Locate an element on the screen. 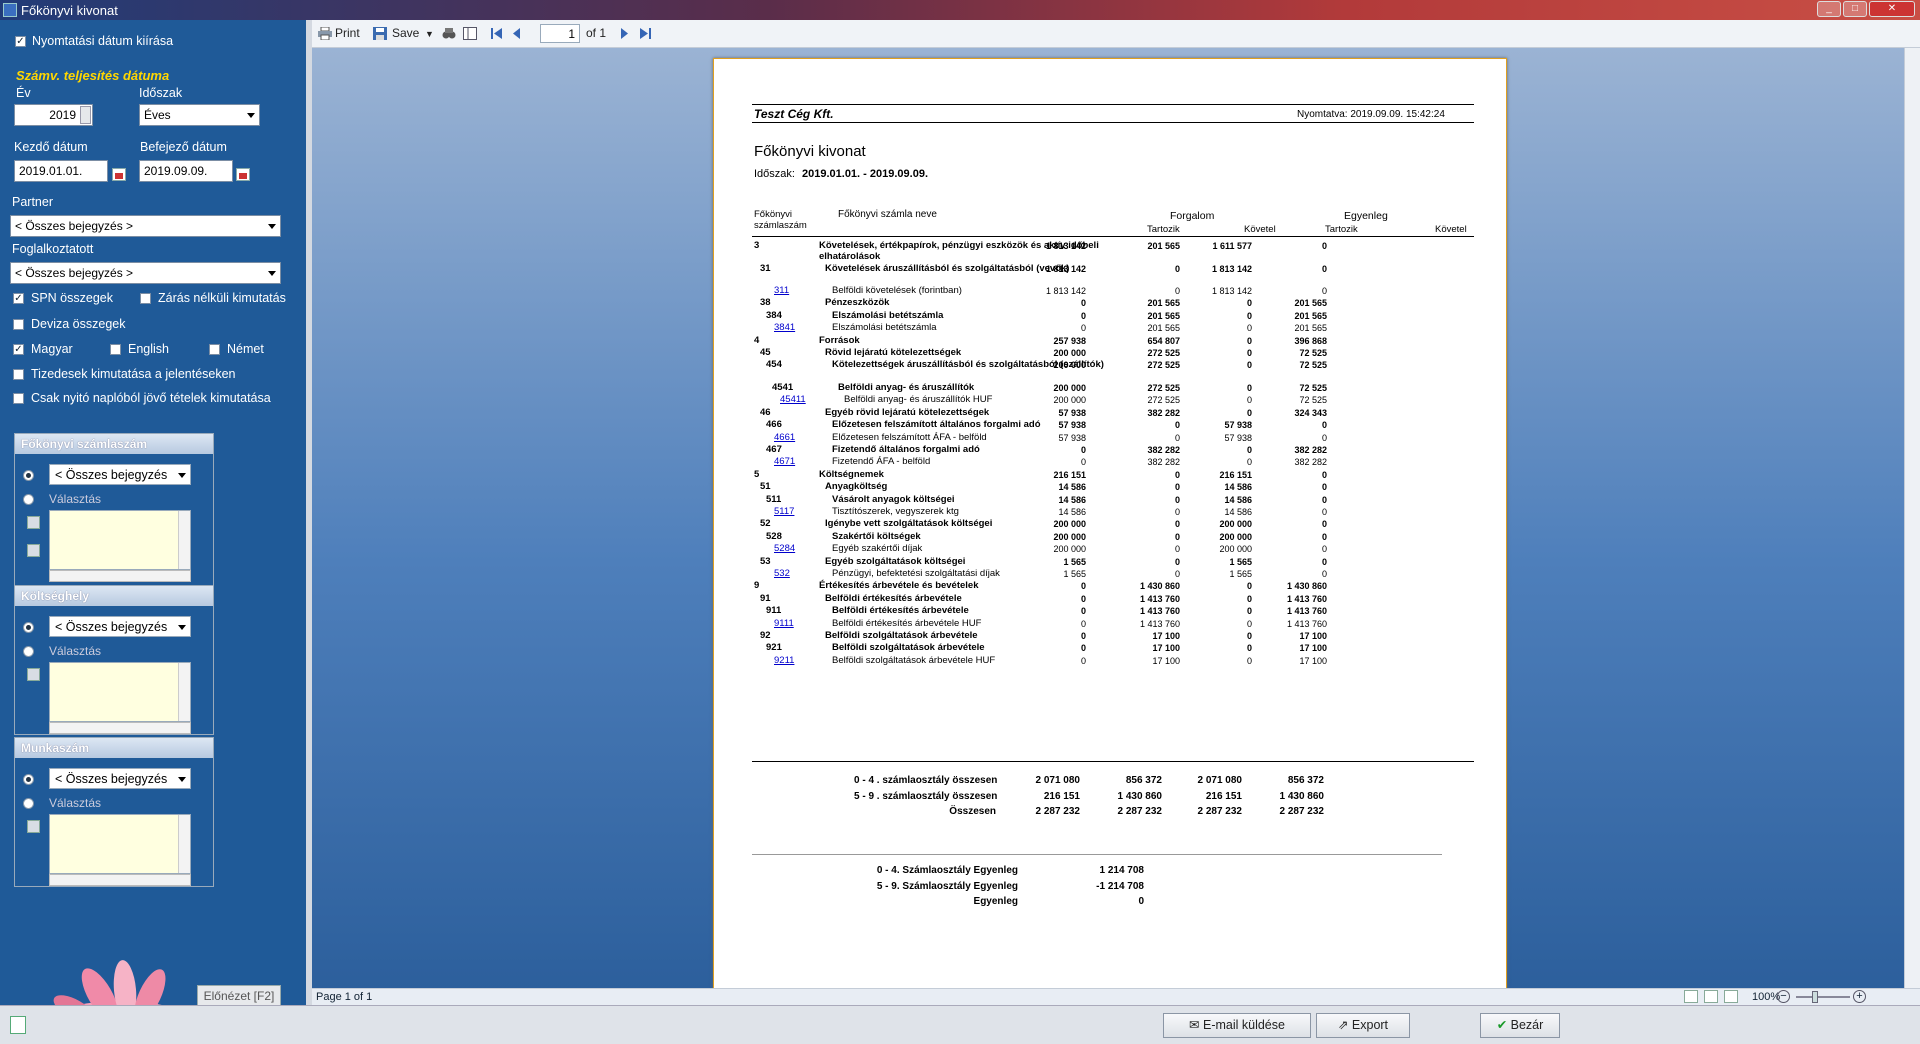 Image resolution: width=1920 pixels, height=1044 pixels. opening-checkbox is located at coordinates (18, 398).